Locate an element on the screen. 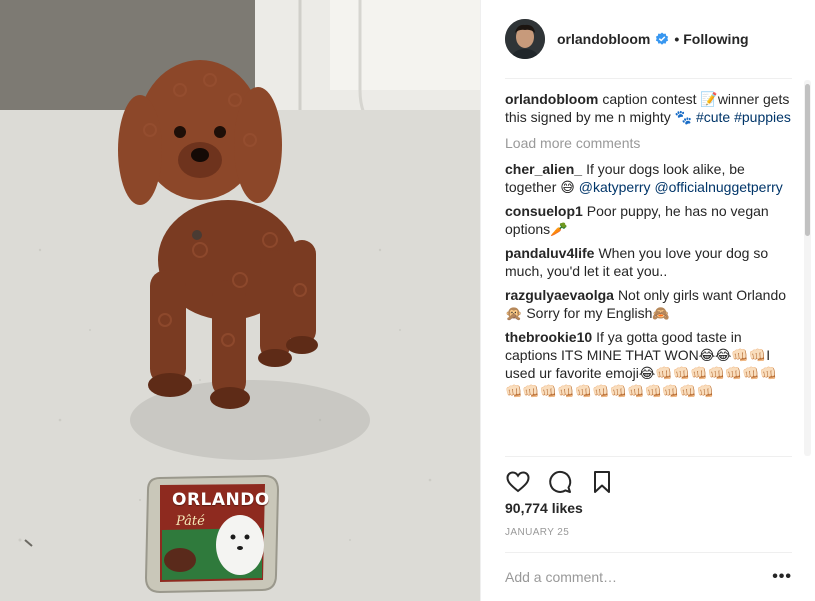 The height and width of the screenshot is (601, 815). action-bar is located at coordinates (648, 481).